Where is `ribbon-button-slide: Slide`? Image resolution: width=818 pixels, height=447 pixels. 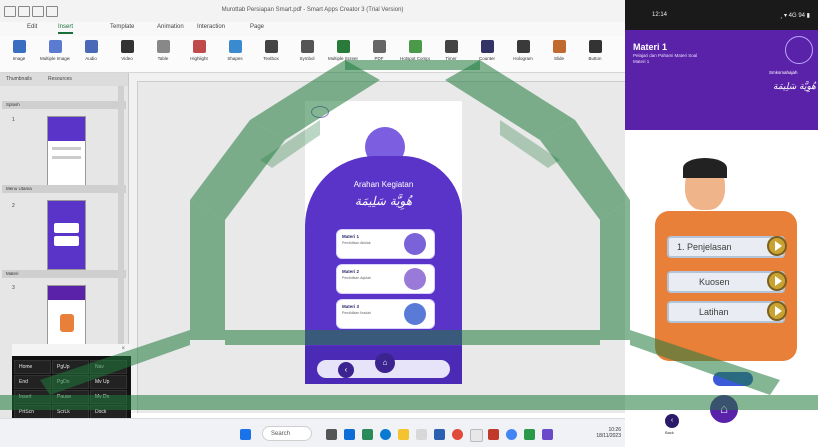 ribbon-button-slide: Slide is located at coordinates (559, 55).